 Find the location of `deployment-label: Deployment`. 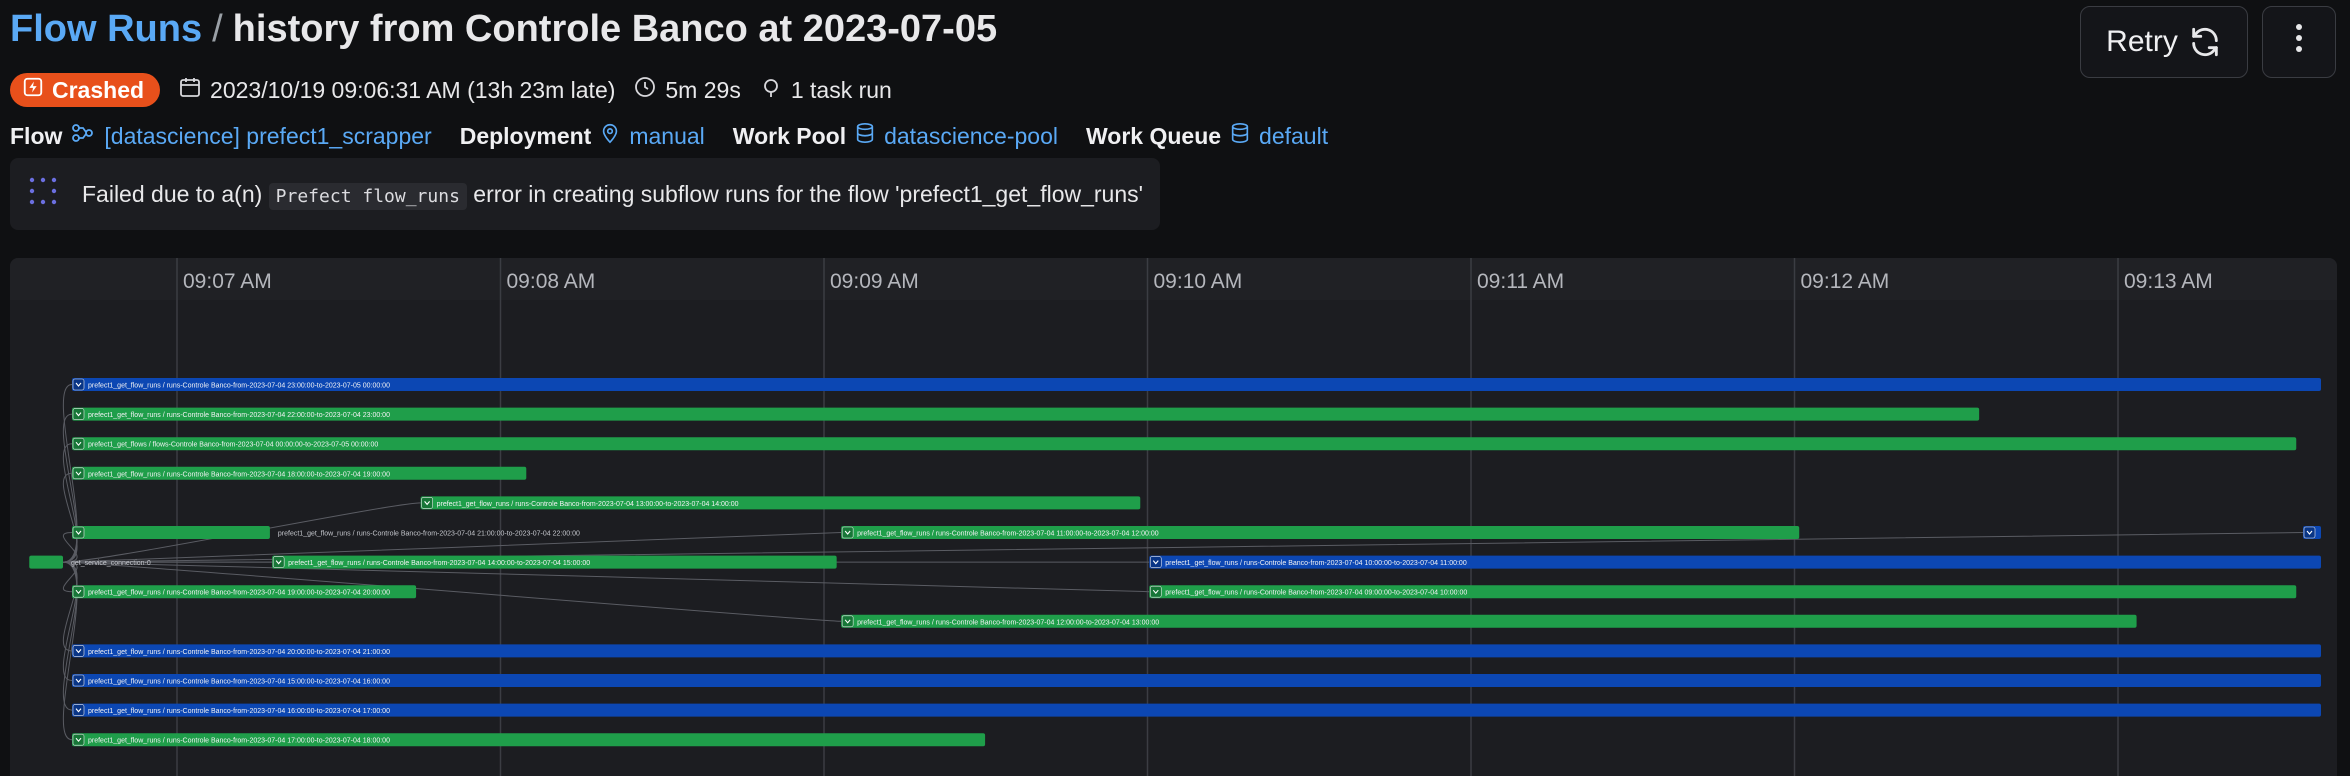

deployment-label: Deployment is located at coordinates (525, 135).